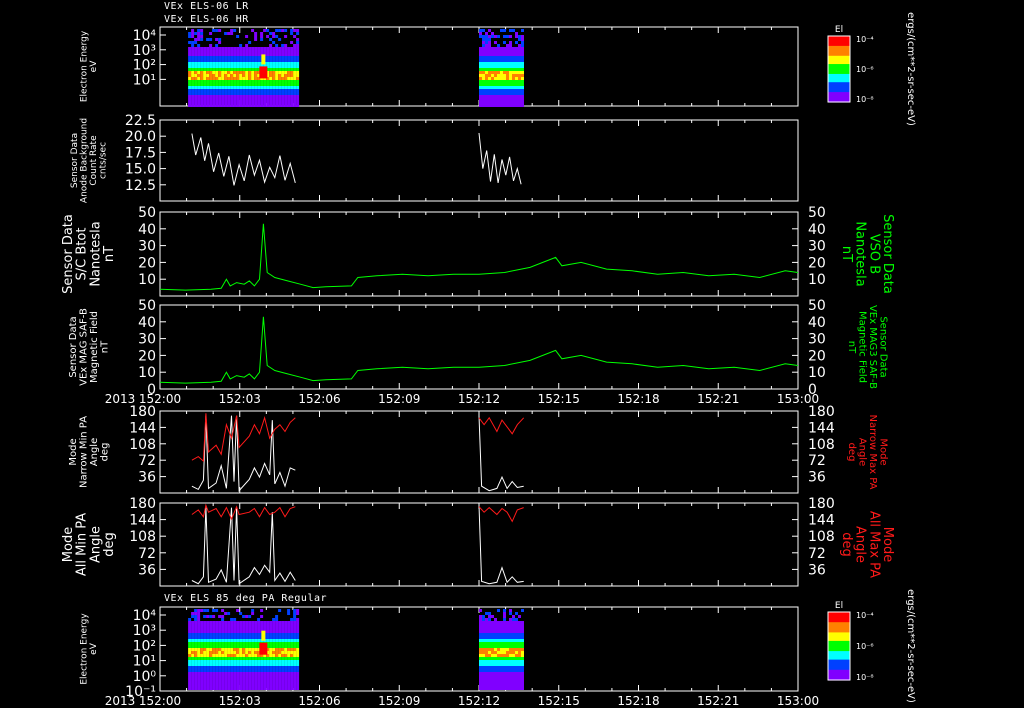 The image size is (1024, 708). What do you see at coordinates (865, 69) in the screenshot?
I see `colorbar-tick: 10⁻⁶` at bounding box center [865, 69].